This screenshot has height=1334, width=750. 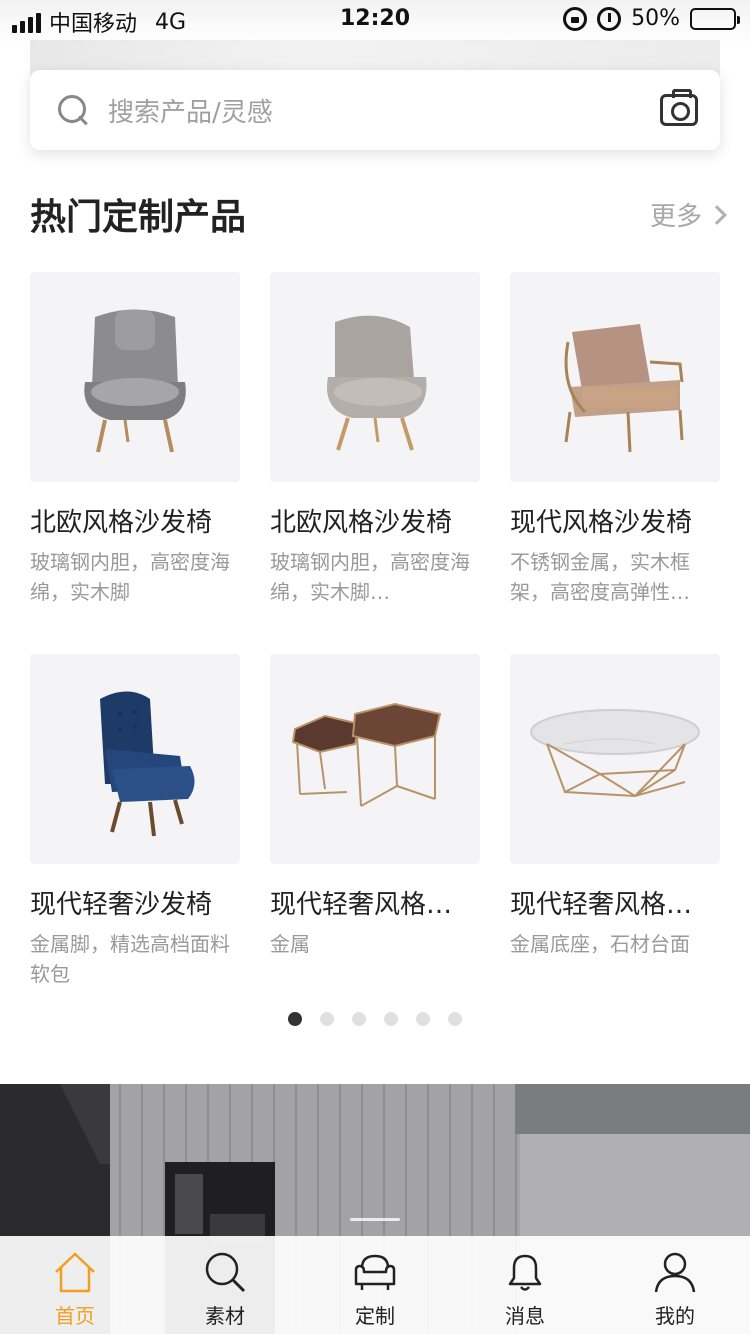 What do you see at coordinates (135, 759) in the screenshot?
I see `navy-velvet-wingback-chair-image` at bounding box center [135, 759].